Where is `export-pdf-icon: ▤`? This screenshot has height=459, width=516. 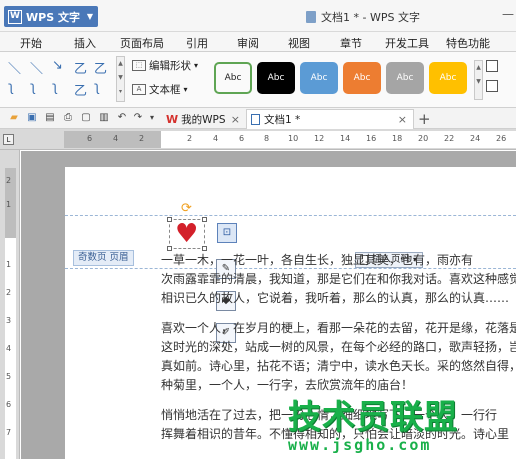 export-pdf-icon: ▤ is located at coordinates (50, 118).